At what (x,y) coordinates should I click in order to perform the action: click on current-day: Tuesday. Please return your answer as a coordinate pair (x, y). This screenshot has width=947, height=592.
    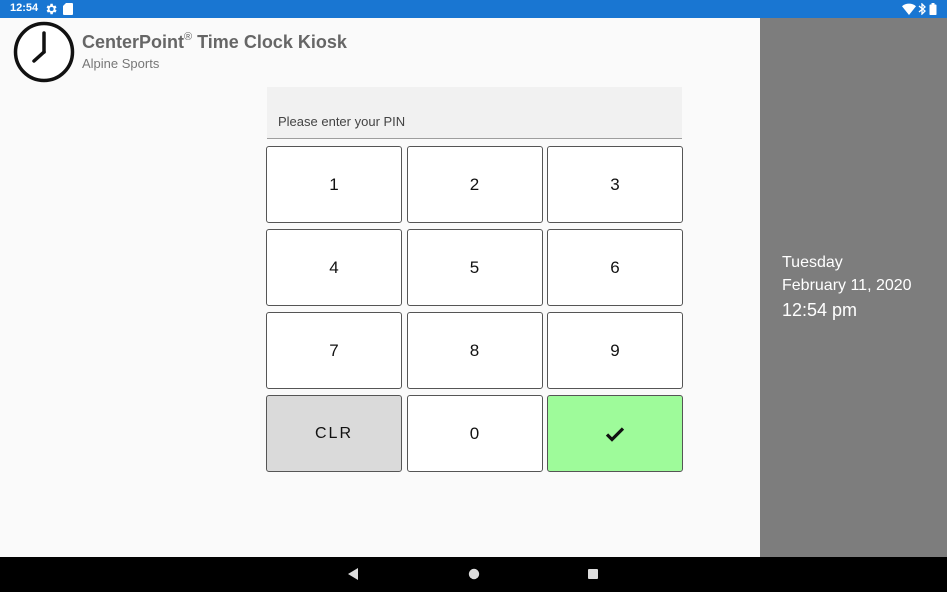
    Looking at the image, I should click on (812, 262).